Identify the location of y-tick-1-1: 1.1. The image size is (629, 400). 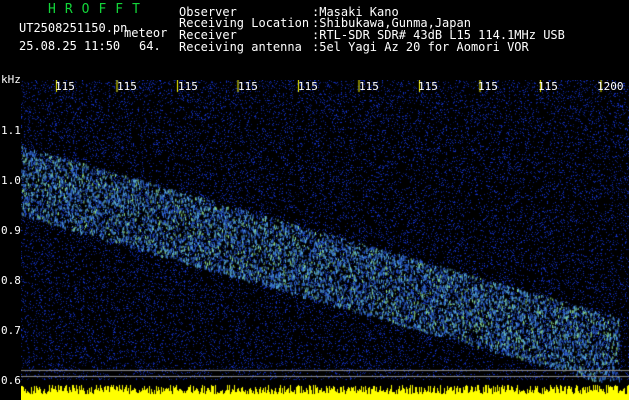
(11, 130).